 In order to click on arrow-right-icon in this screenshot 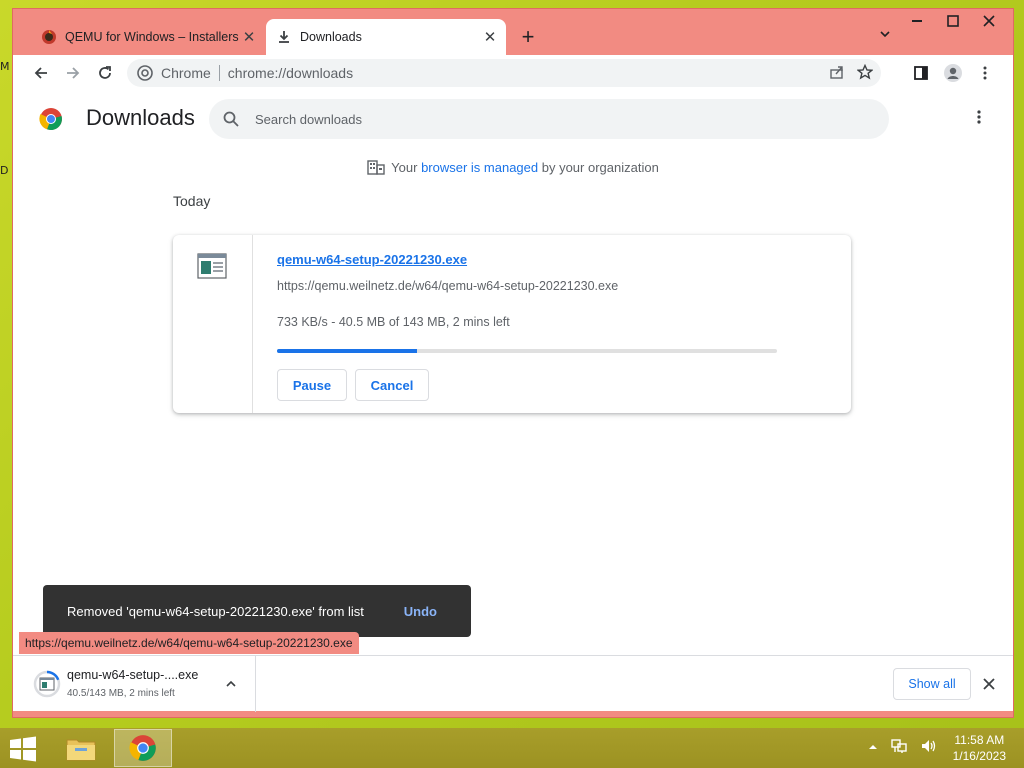, I will do `click(73, 73)`.